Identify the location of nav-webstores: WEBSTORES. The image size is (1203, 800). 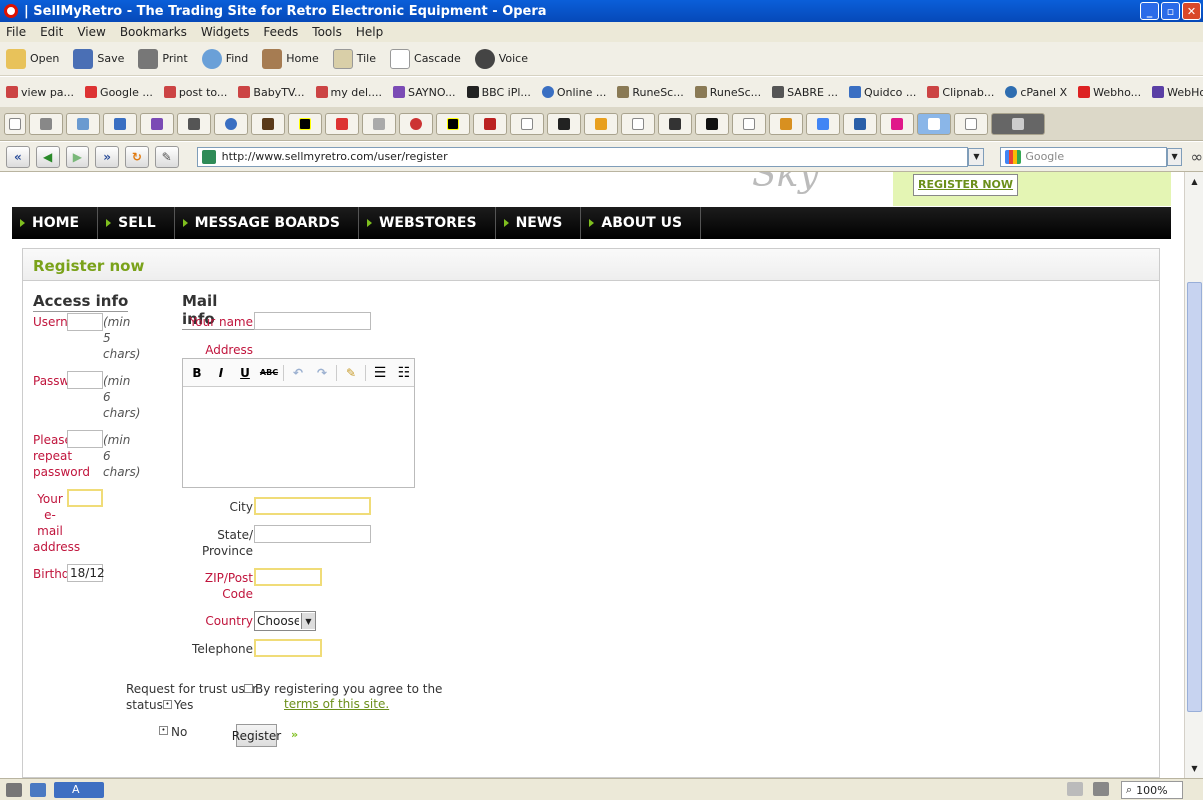
(427, 223).